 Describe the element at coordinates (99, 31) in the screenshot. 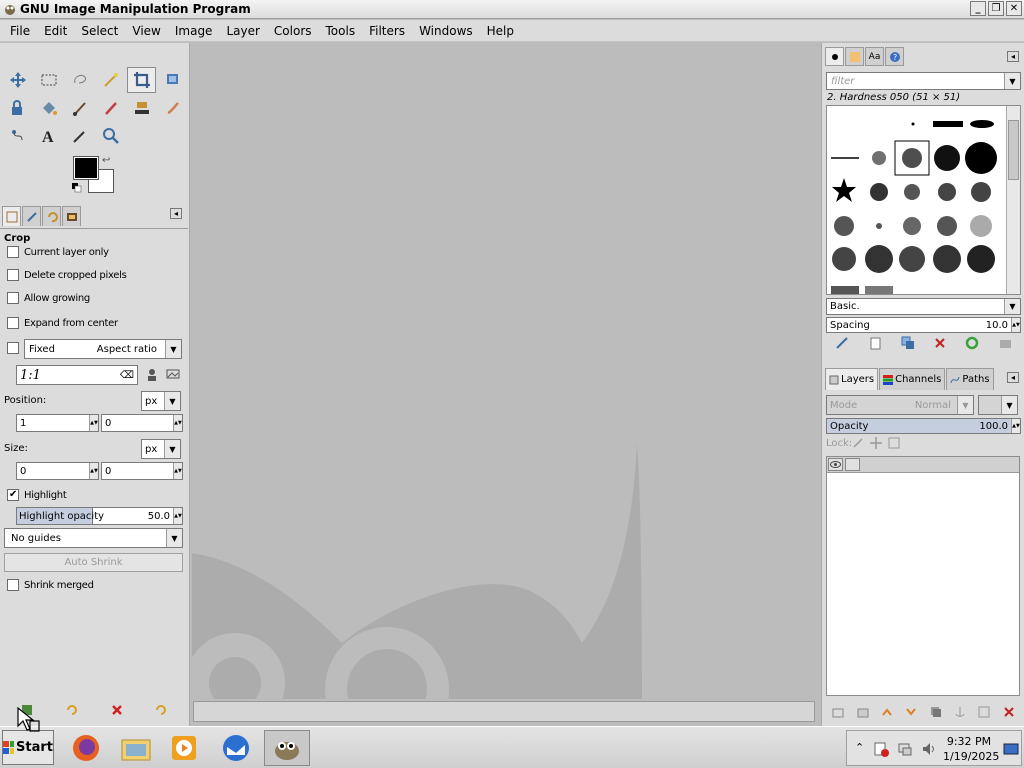

I see `menu-select: Select` at that location.